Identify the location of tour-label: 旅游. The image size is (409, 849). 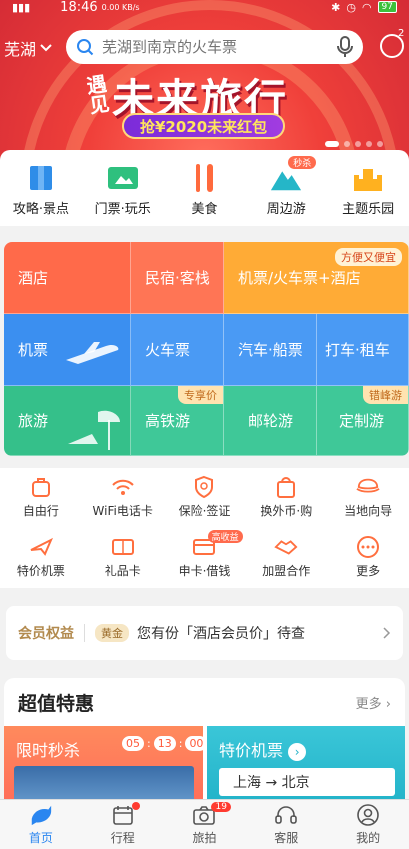
(33, 421).